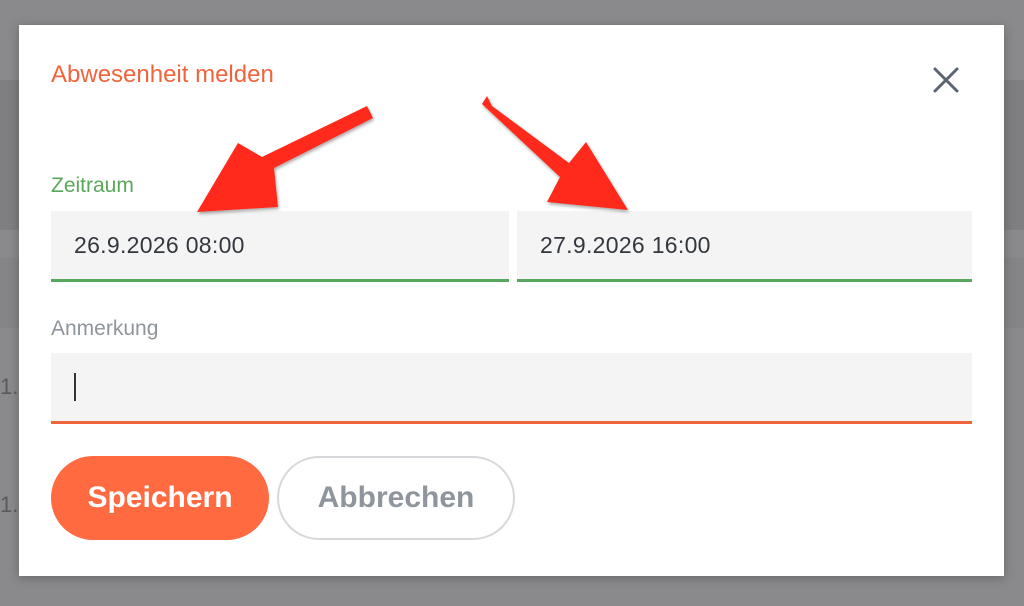  What do you see at coordinates (159, 244) in the screenshot?
I see `start-datetime-value: 26.9.2026 08:00` at bounding box center [159, 244].